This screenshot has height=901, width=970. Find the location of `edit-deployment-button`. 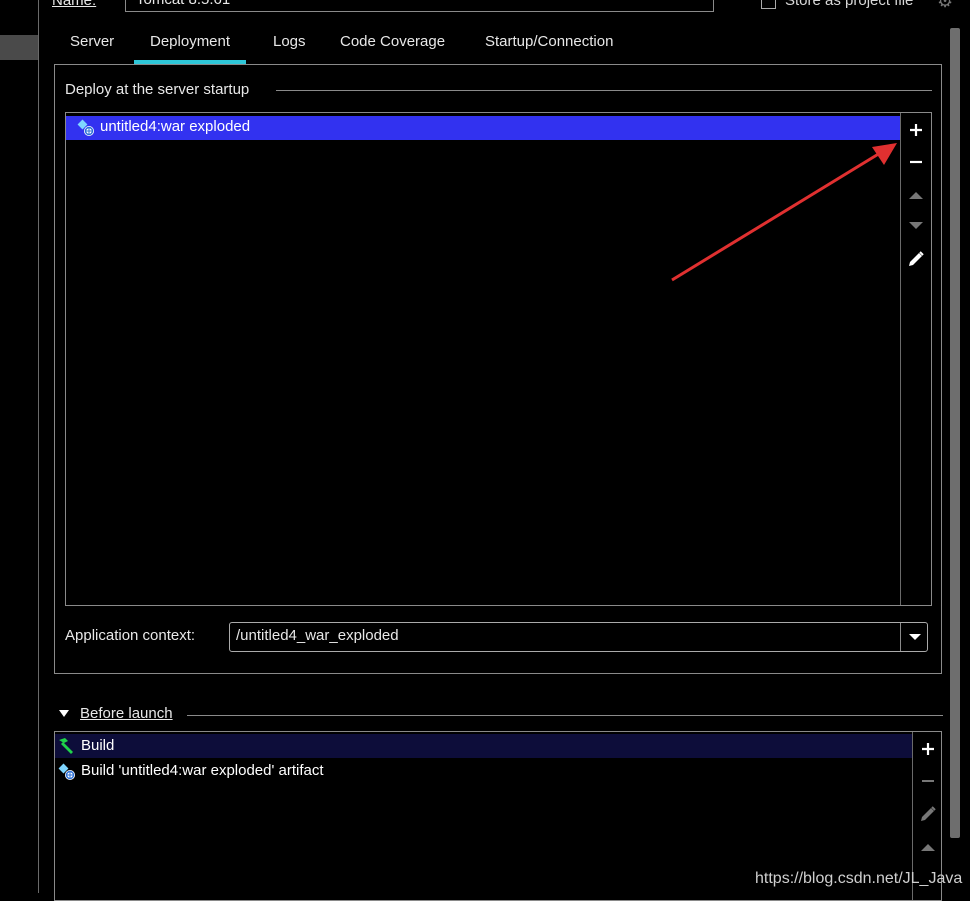

edit-deployment-button is located at coordinates (916, 259).